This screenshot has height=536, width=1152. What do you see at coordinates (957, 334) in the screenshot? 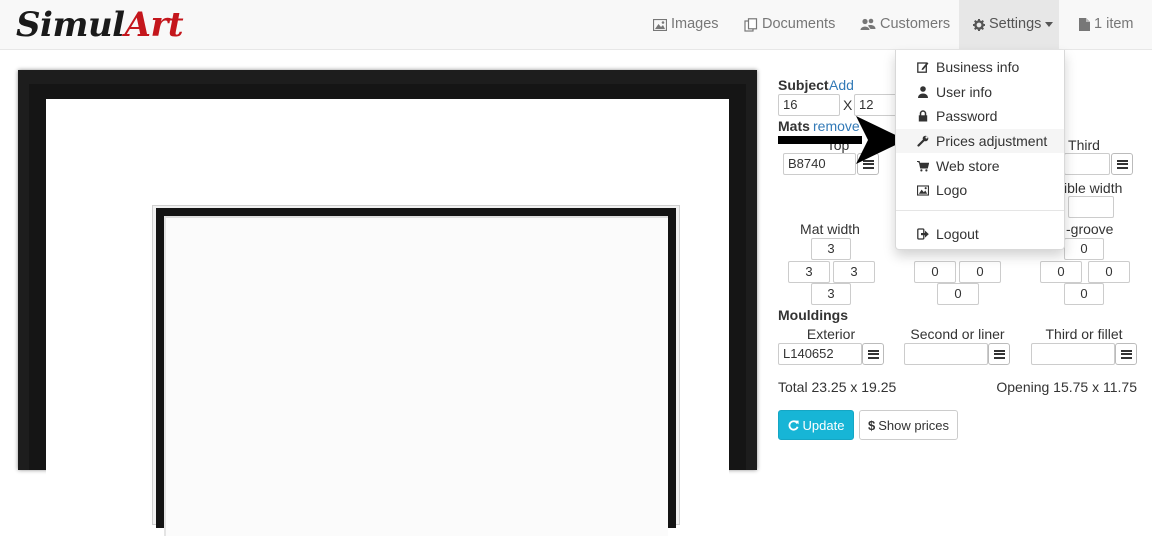
I see `moulding-second-label: Second or liner` at bounding box center [957, 334].